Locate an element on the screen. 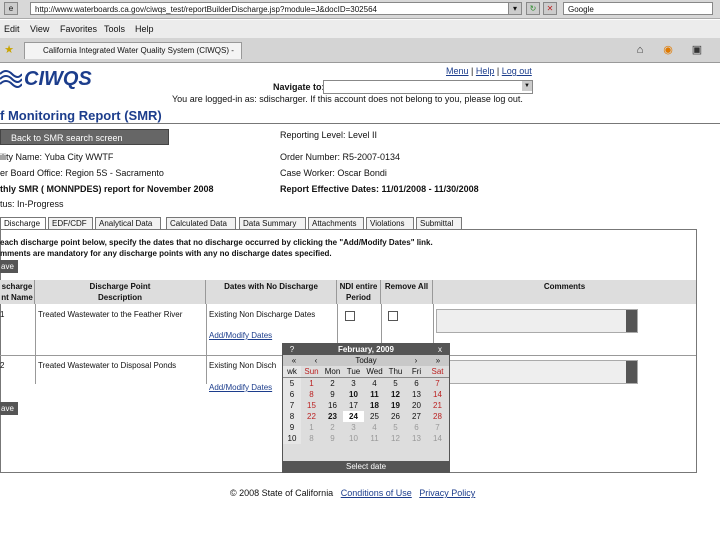  help-link: Help is located at coordinates (485, 71).